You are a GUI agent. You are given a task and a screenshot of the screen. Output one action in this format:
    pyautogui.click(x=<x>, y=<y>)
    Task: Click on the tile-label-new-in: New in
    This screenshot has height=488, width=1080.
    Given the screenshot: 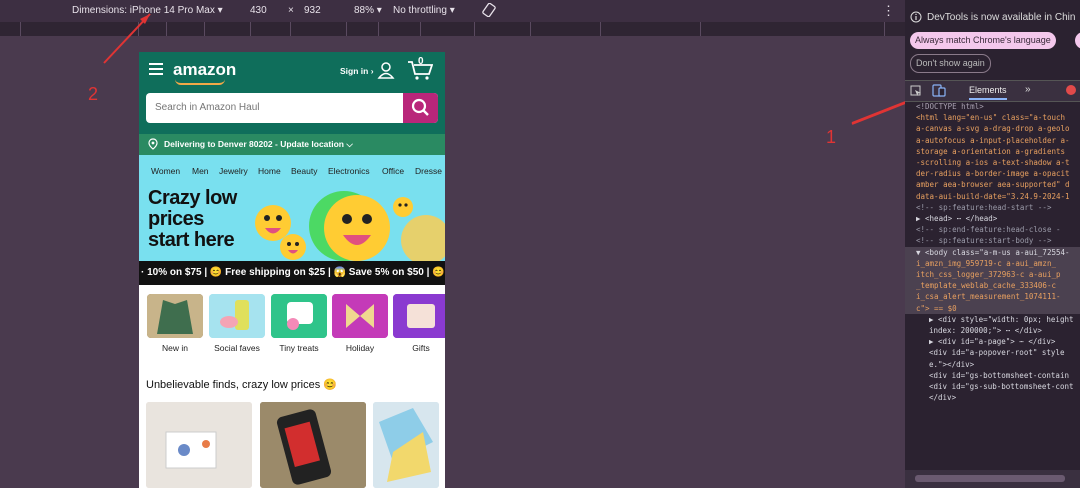 What is the action you would take?
    pyautogui.click(x=175, y=348)
    